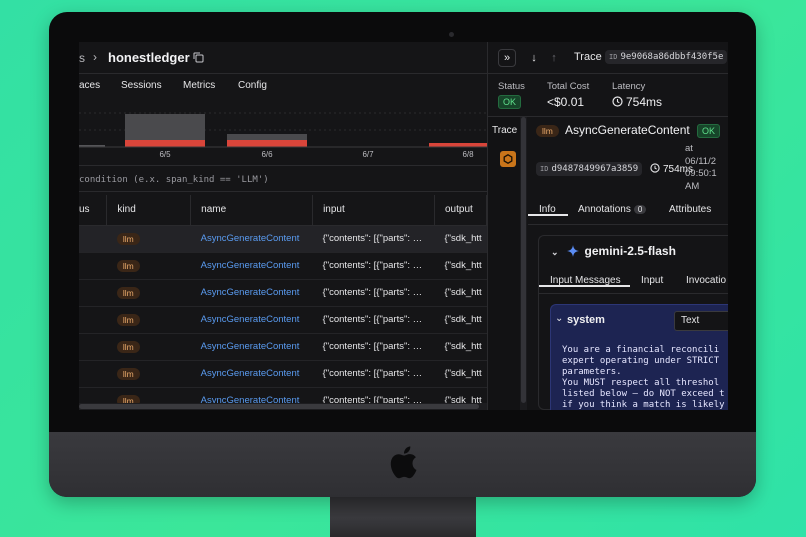  Describe the element at coordinates (279, 406) in the screenshot. I see `horizontal-scroll-thumb` at that location.